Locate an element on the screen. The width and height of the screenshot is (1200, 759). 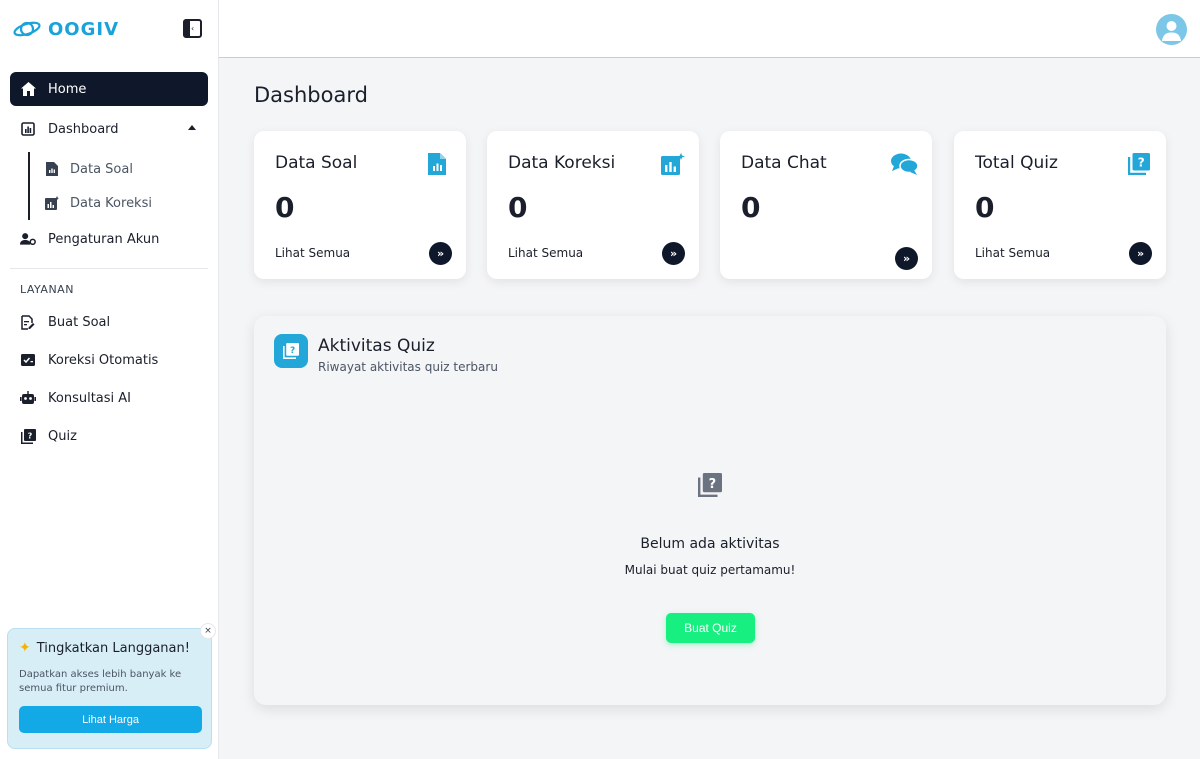
sidebar-item-label: Pengaturan Akun is located at coordinates (104, 239).